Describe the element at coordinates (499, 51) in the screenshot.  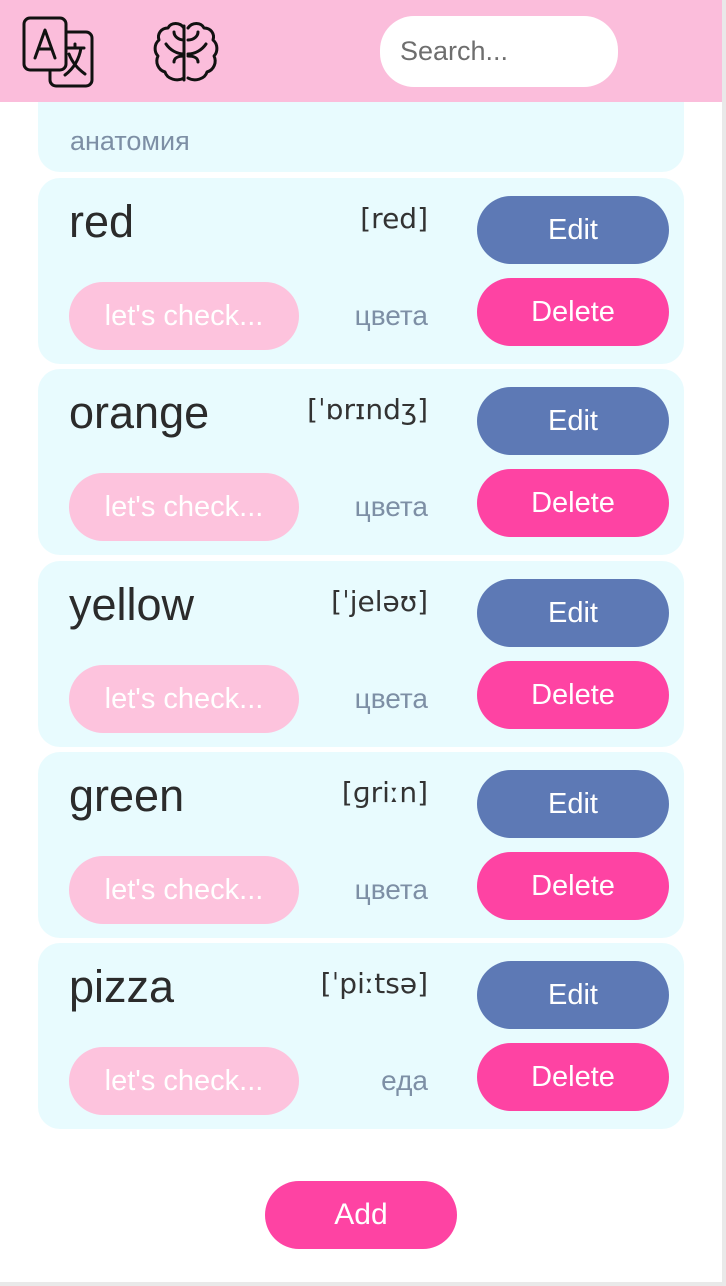
I see `search-input` at that location.